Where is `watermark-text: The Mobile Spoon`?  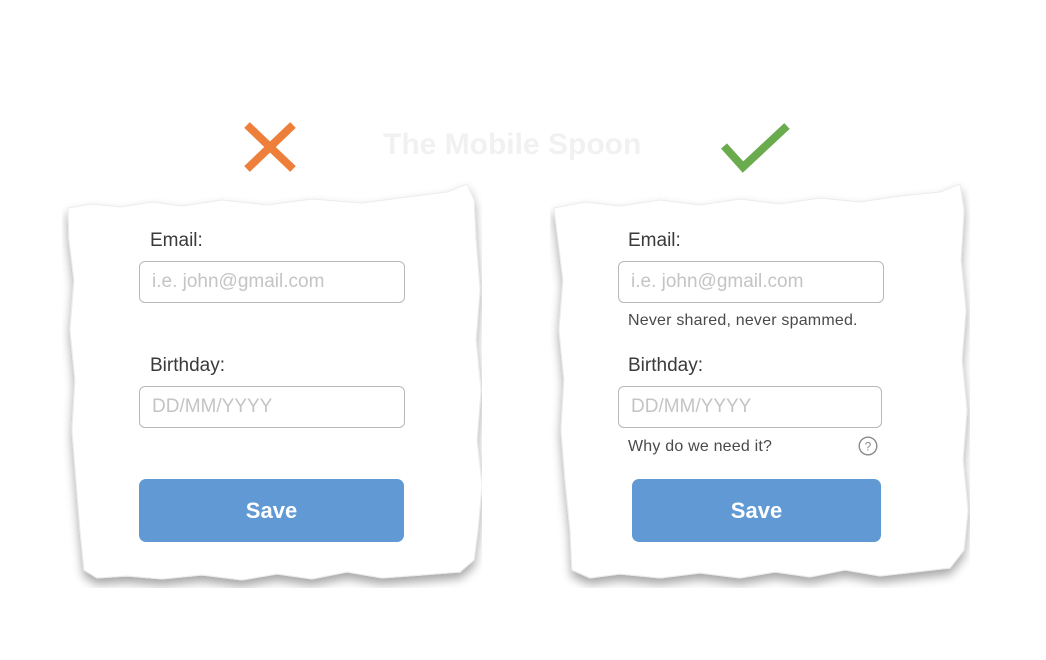
watermark-text: The Mobile Spoon is located at coordinates (512, 144).